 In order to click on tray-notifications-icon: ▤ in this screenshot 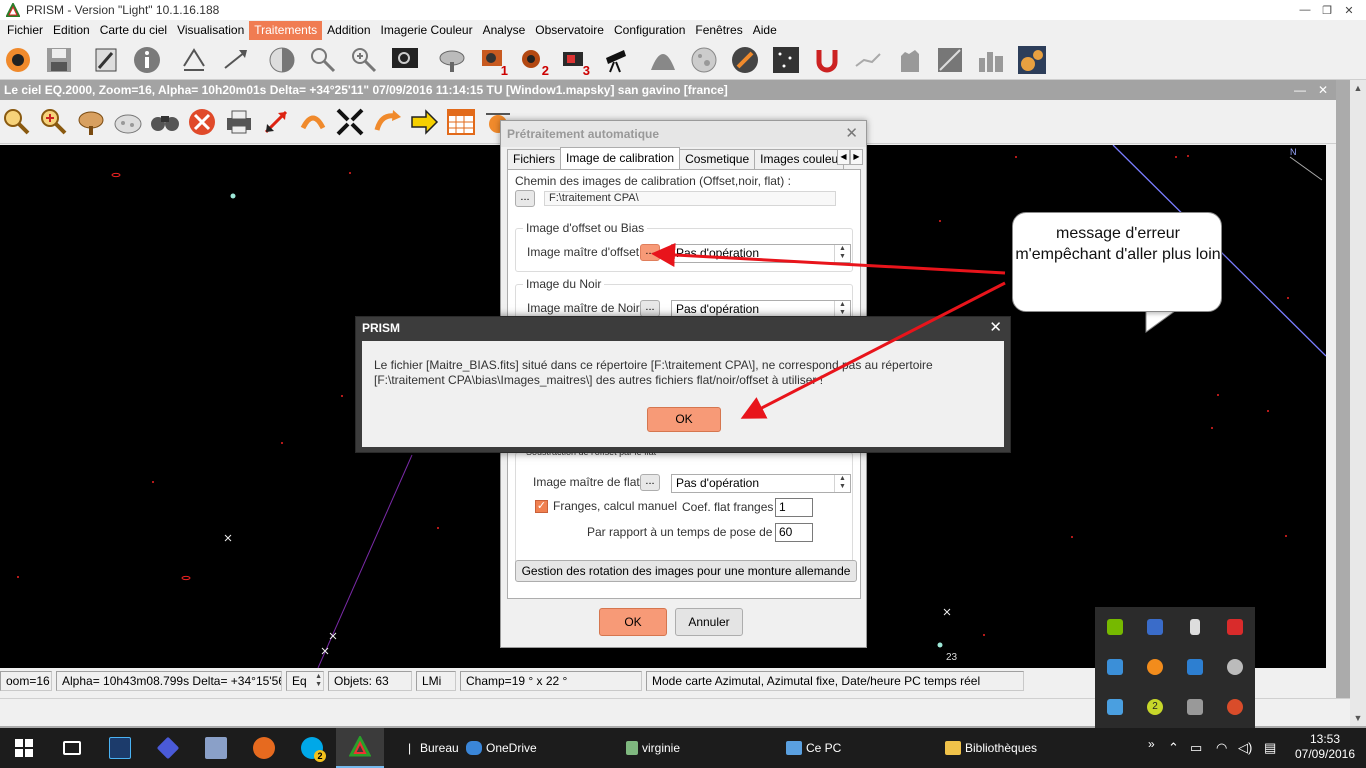, I will do `click(1270, 748)`.